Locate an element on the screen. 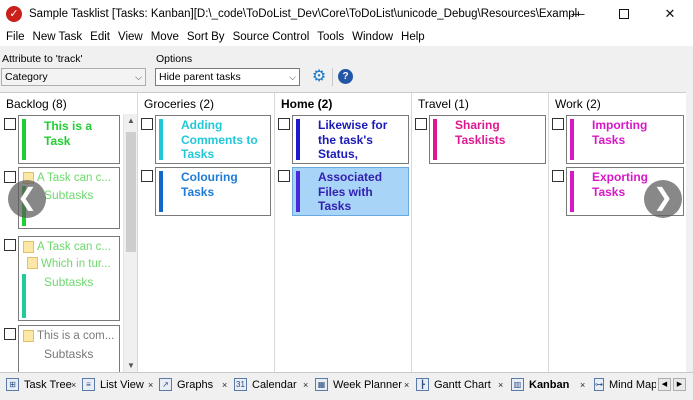 The width and height of the screenshot is (693, 400). week-planner-icon: ▦ is located at coordinates (321, 384).